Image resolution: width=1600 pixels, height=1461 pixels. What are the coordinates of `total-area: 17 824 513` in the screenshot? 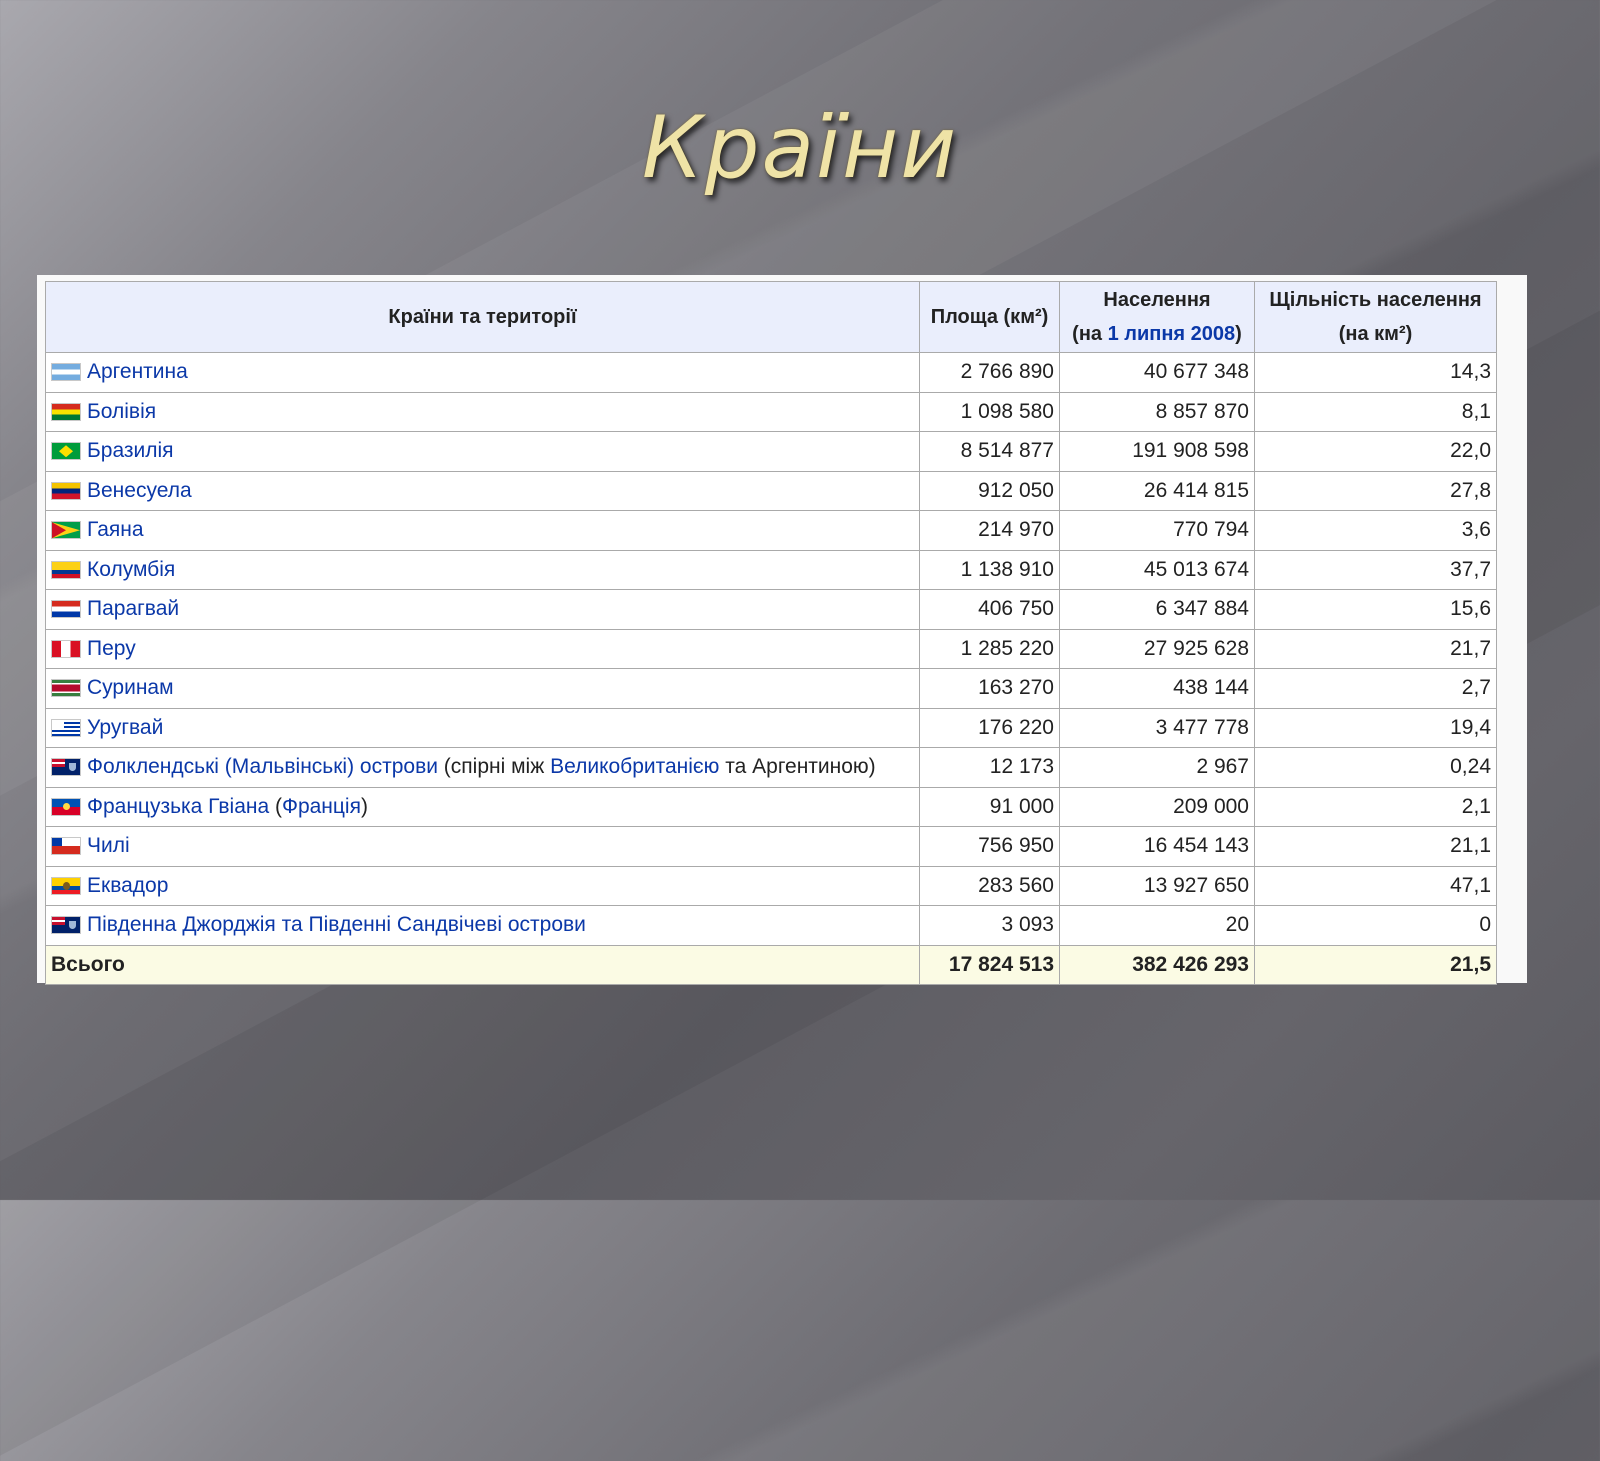 It's located at (989, 964).